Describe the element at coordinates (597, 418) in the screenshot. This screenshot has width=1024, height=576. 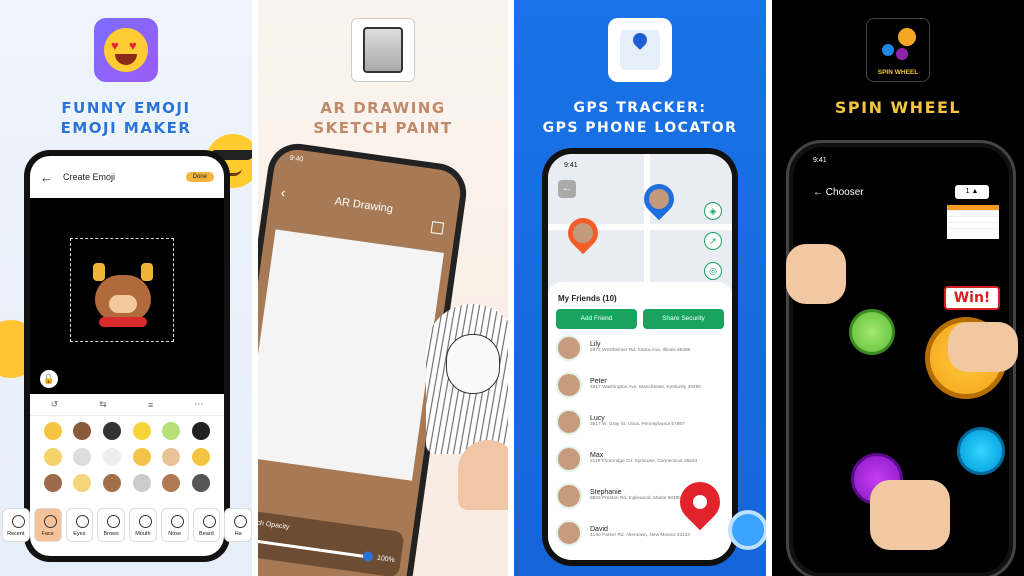
I see `friend-name: Lucy` at that location.